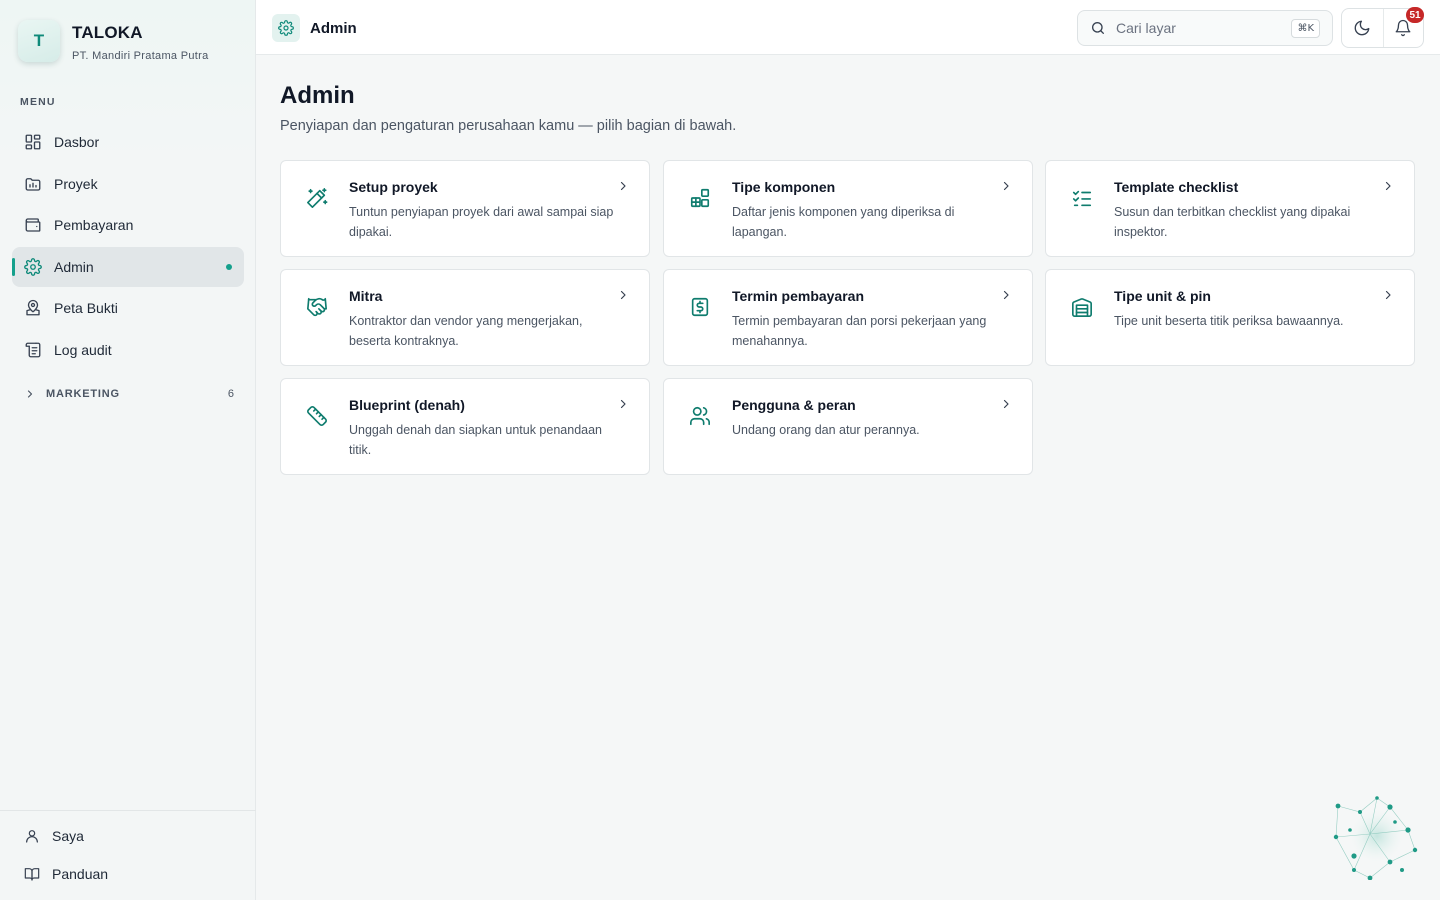 This screenshot has width=1440, height=900. Describe the element at coordinates (1305, 28) in the screenshot. I see `search-shortcut: ⌘K` at that location.